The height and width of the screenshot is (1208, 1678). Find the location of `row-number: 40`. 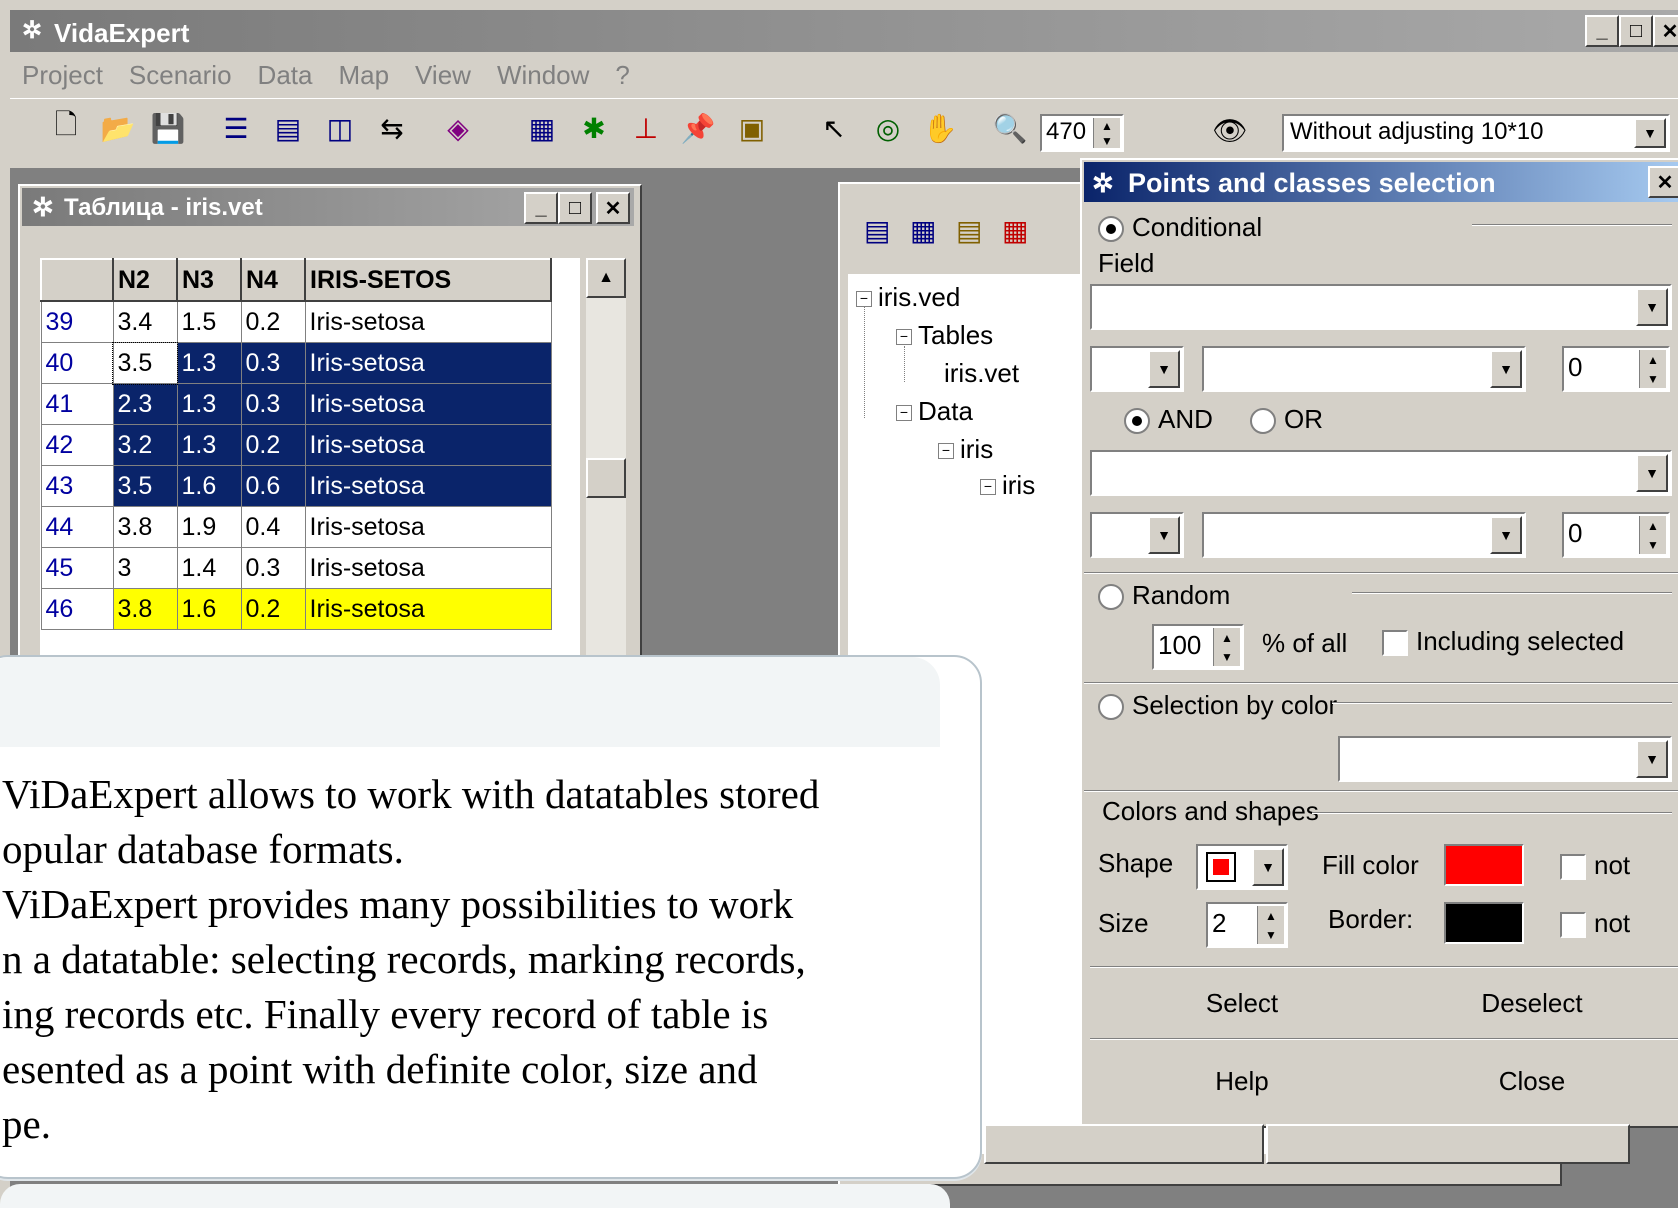

row-number: 40 is located at coordinates (77, 363).